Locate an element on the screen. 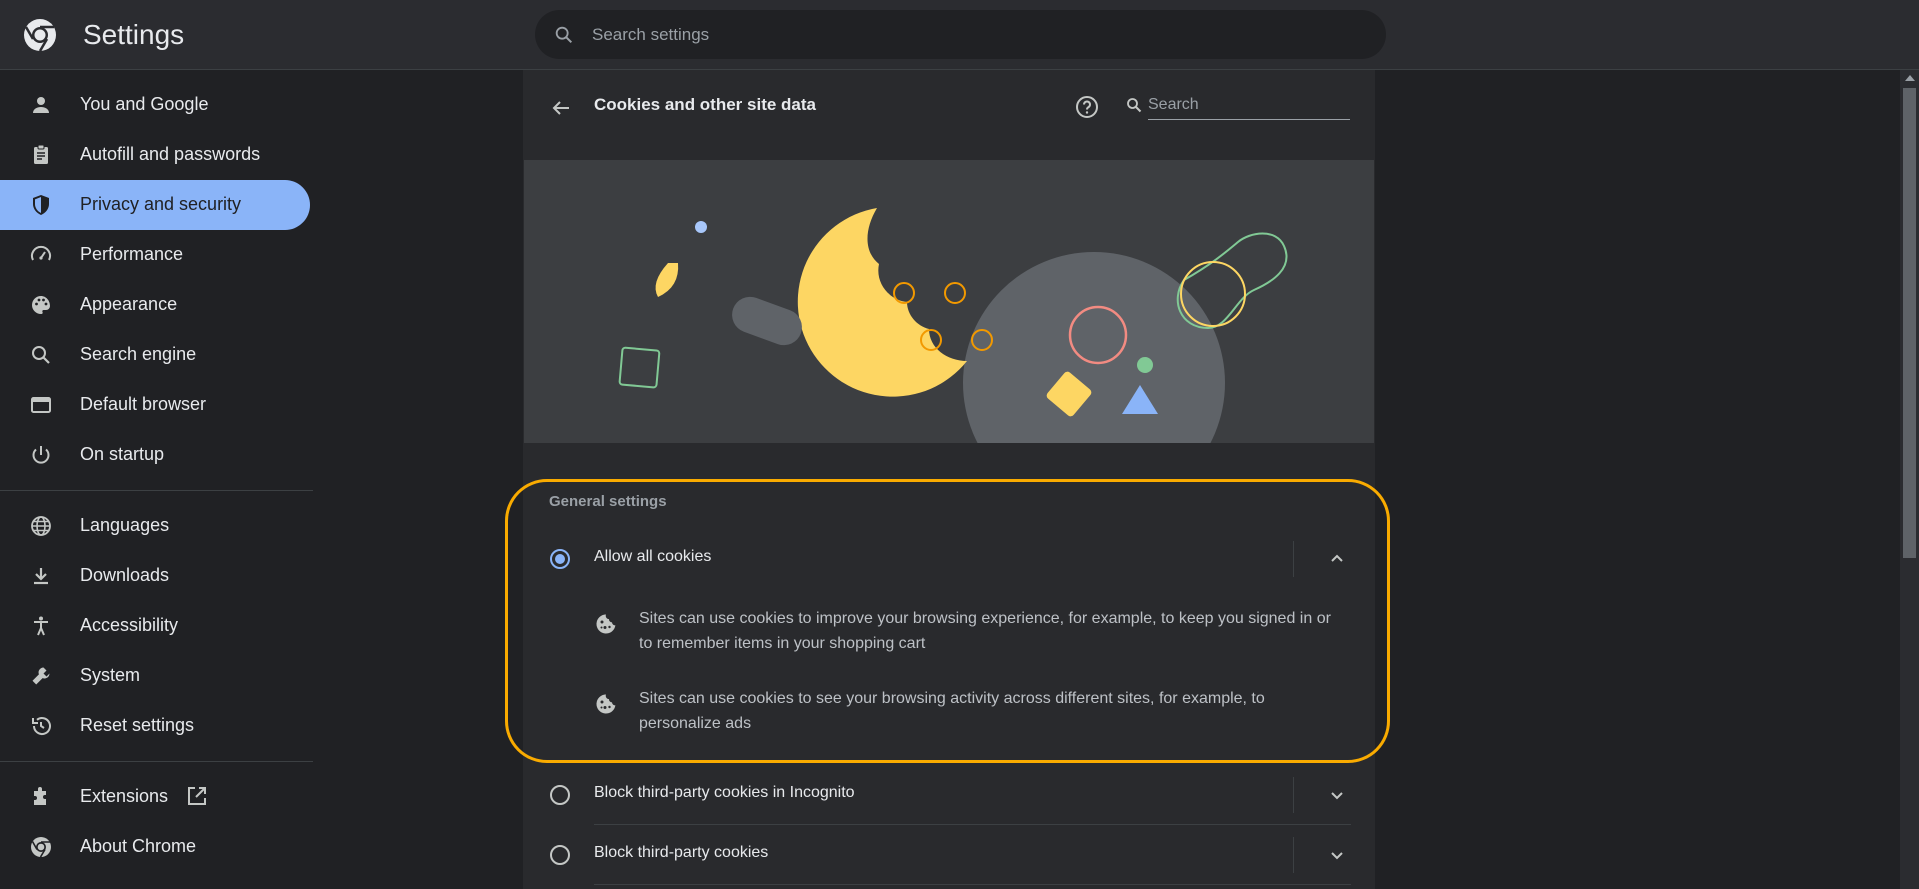 The width and height of the screenshot is (1919, 889). palette-icon is located at coordinates (41, 305).